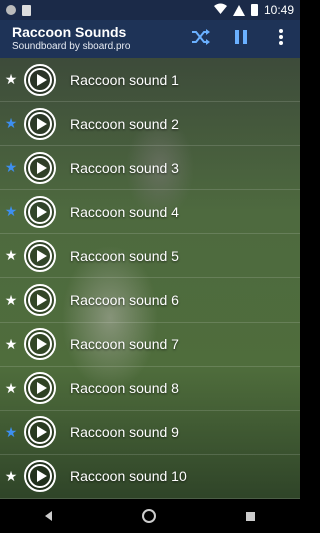 The width and height of the screenshot is (320, 533). I want to click on sound-row: ★ Raccoon sound 5, so click(150, 256).